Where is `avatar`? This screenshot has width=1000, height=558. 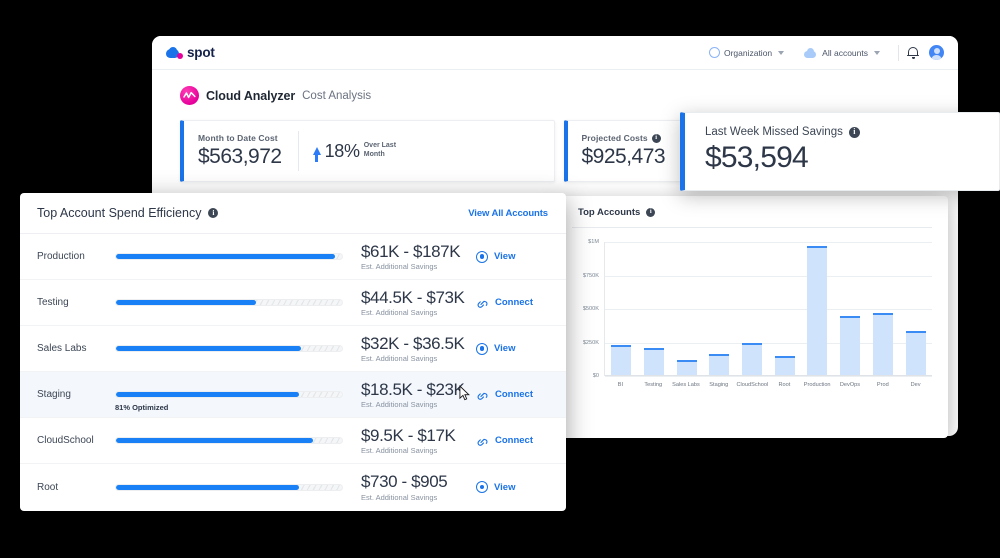
avatar is located at coordinates (936, 52).